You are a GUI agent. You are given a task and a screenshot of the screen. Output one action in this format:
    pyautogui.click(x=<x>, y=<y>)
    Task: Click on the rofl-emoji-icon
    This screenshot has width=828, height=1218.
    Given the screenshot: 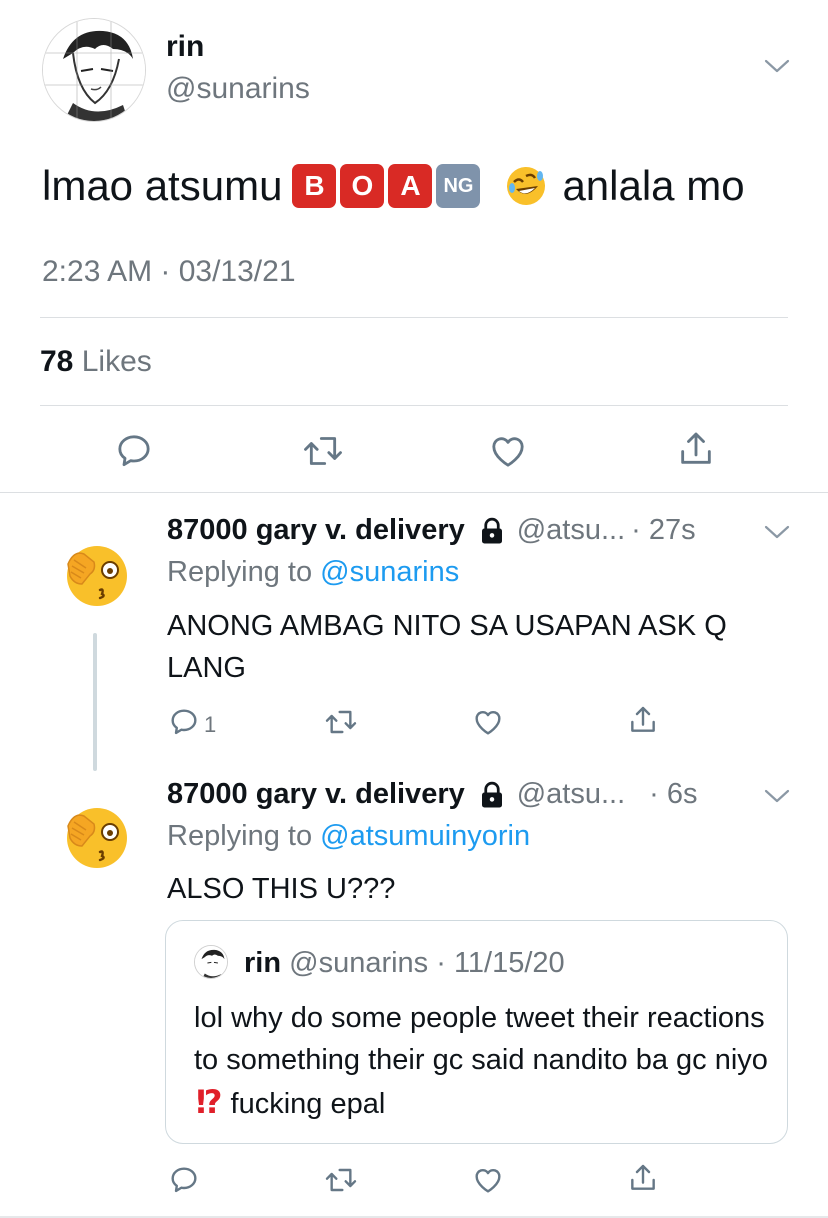 What is the action you would take?
    pyautogui.click(x=526, y=186)
    